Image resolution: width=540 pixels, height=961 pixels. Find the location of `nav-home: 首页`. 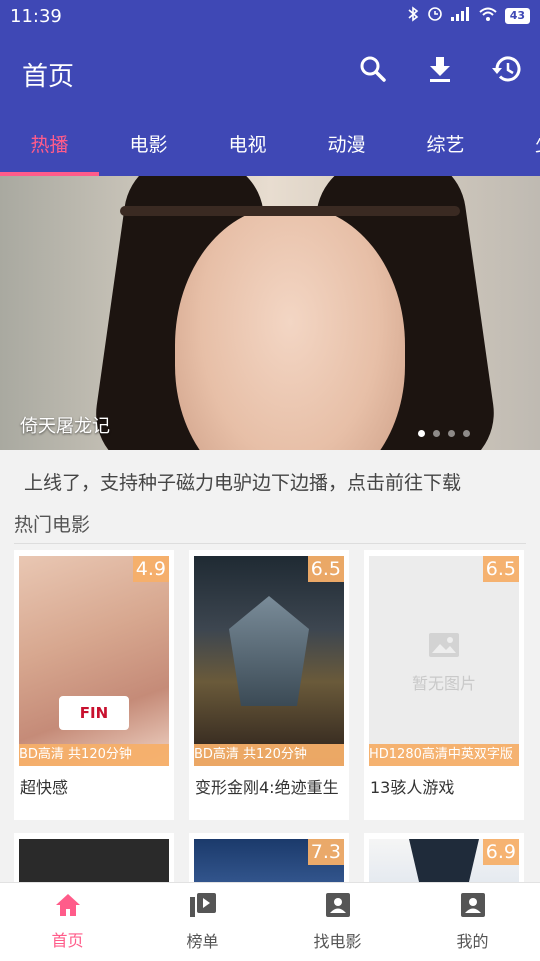

nav-home: 首页 is located at coordinates (67, 922).